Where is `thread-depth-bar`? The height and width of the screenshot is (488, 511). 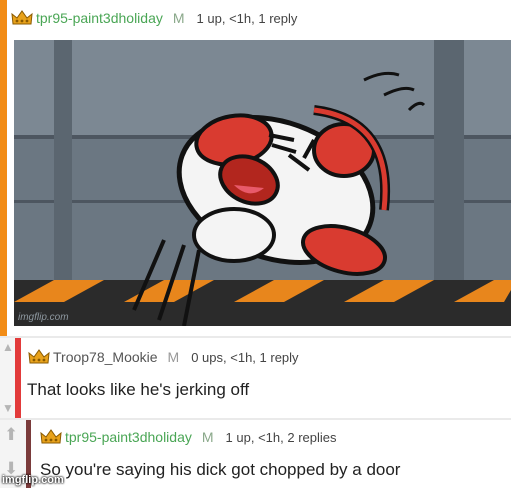 thread-depth-bar is located at coordinates (18, 378).